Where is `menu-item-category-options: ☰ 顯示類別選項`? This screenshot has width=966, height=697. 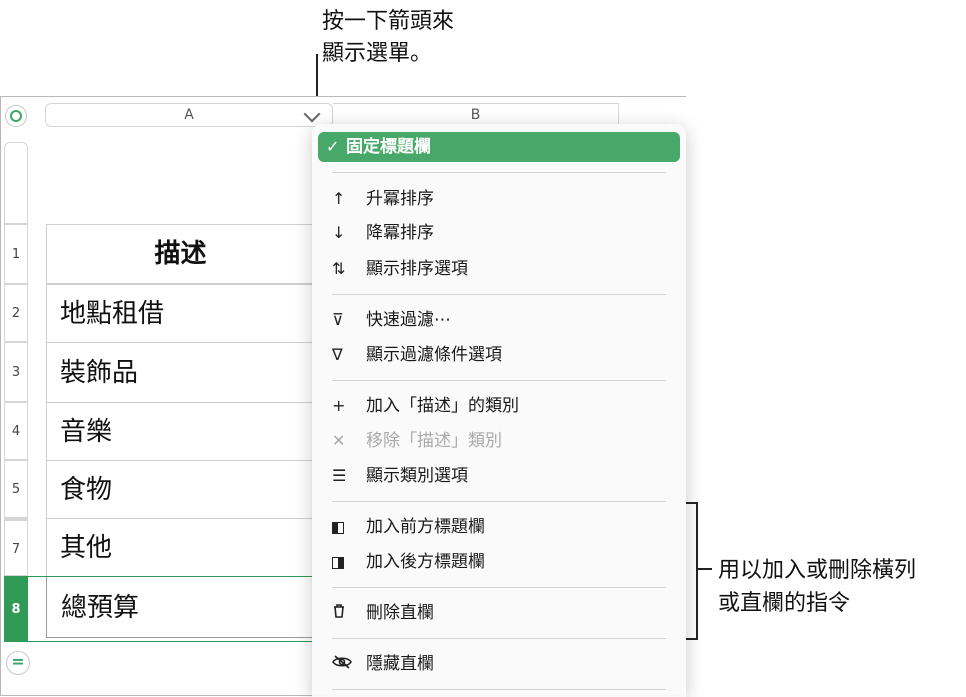 menu-item-category-options: ☰ 顯示類別選項 is located at coordinates (502, 476).